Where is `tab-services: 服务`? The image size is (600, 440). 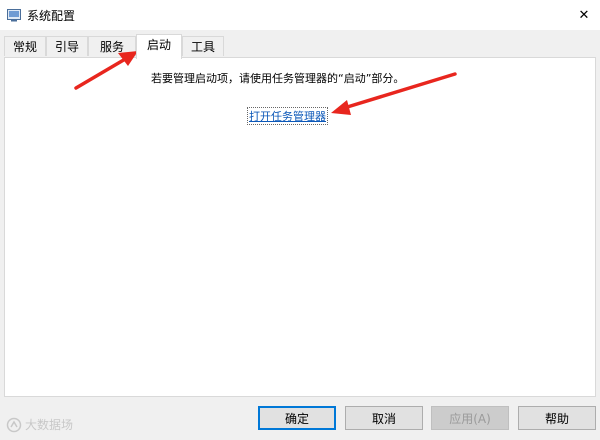
tab-services: 服务 is located at coordinates (112, 46).